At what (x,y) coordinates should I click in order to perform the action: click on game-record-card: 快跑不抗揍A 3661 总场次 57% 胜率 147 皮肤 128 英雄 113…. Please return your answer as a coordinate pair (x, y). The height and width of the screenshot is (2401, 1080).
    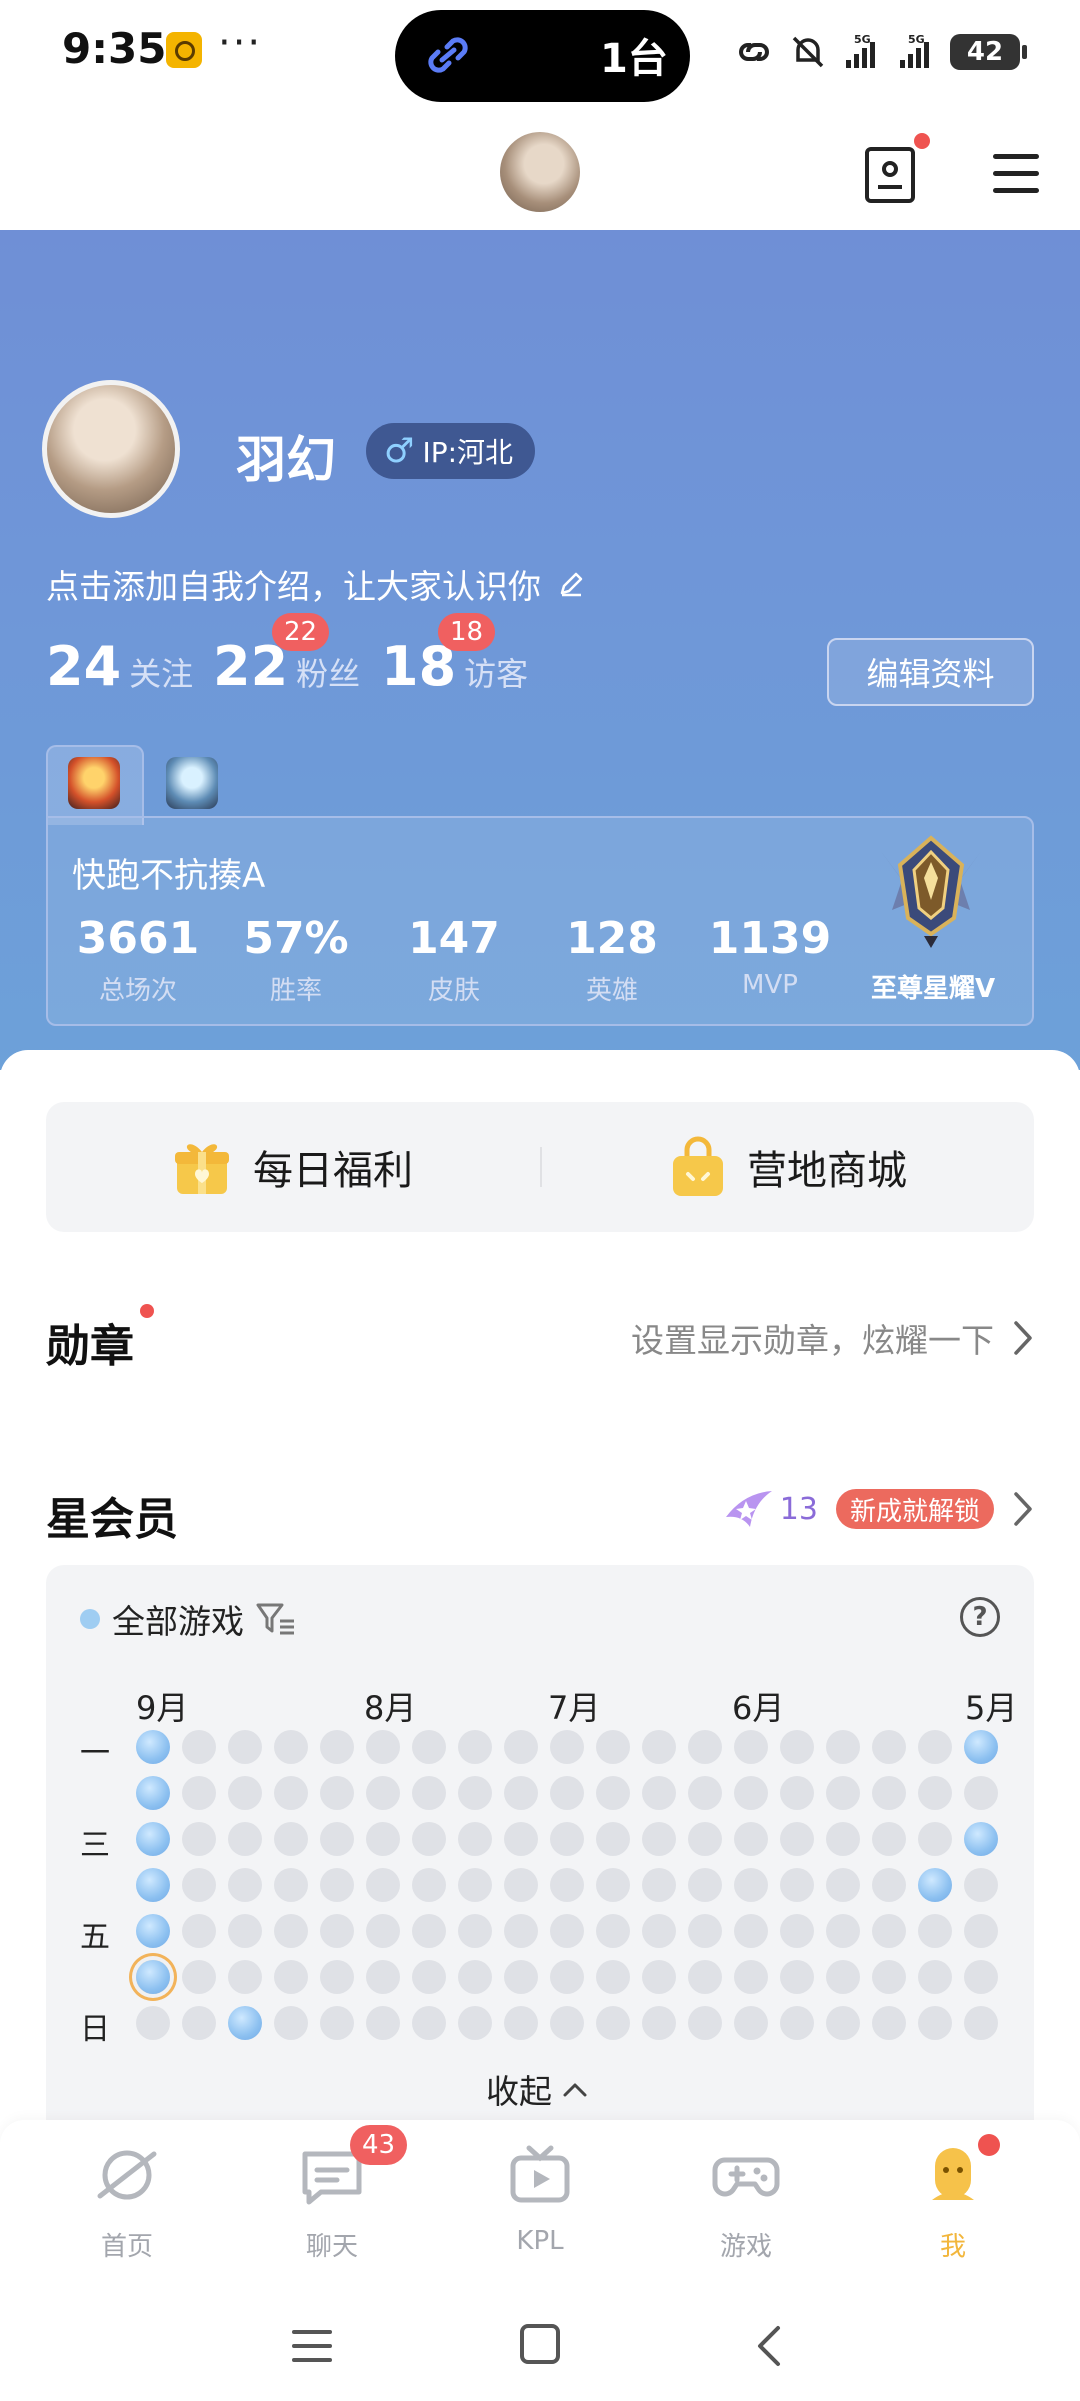
    Looking at the image, I should click on (540, 921).